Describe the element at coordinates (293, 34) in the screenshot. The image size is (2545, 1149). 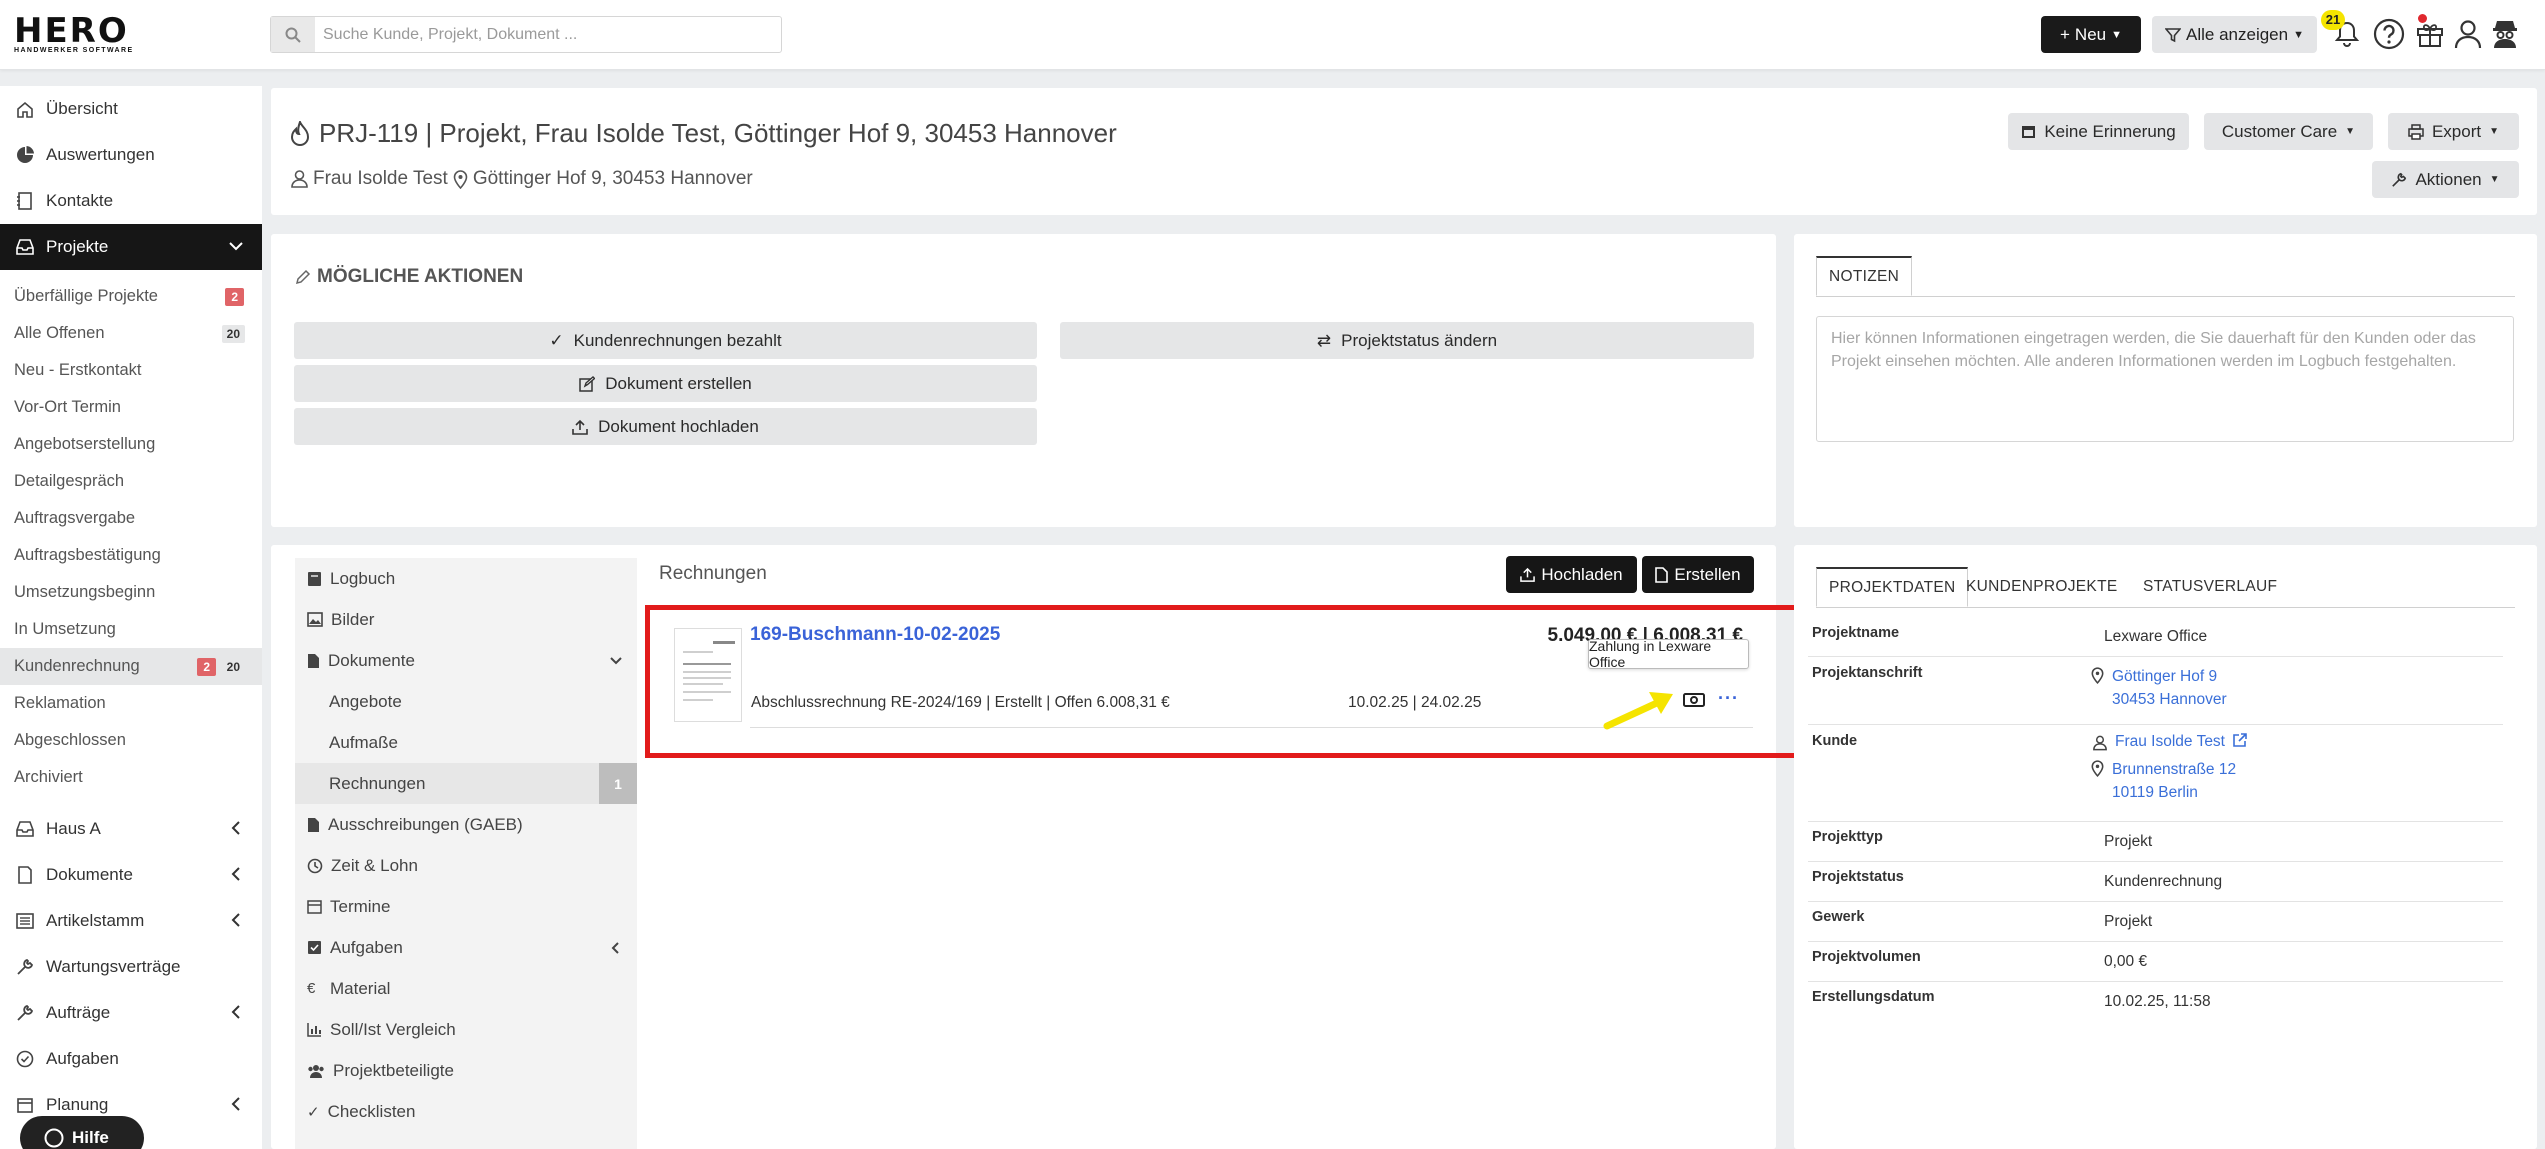
I see `search-icon` at that location.